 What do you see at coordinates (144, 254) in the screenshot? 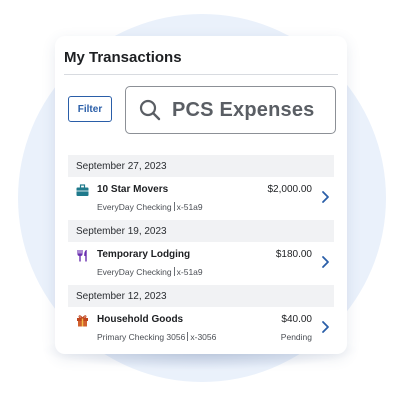
I see `transaction-name: Temporary Lodging` at bounding box center [144, 254].